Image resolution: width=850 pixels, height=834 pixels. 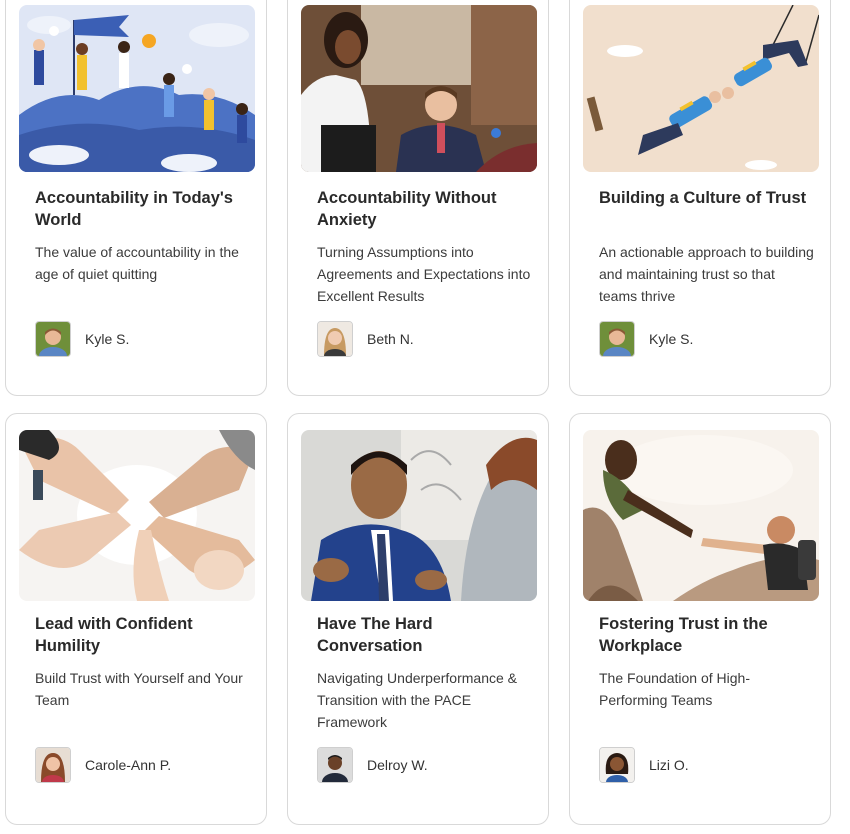 I want to click on delroy-avatar-icon, so click(x=335, y=765).